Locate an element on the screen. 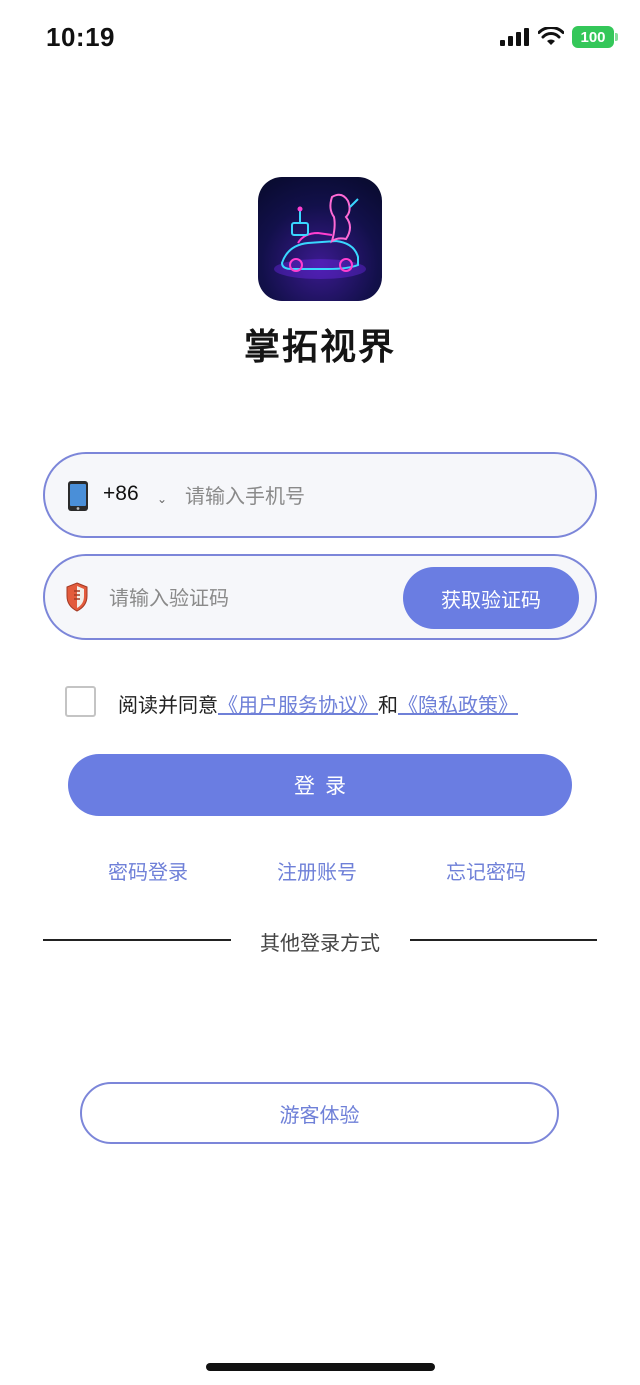  wifi-icon is located at coordinates (551, 36).